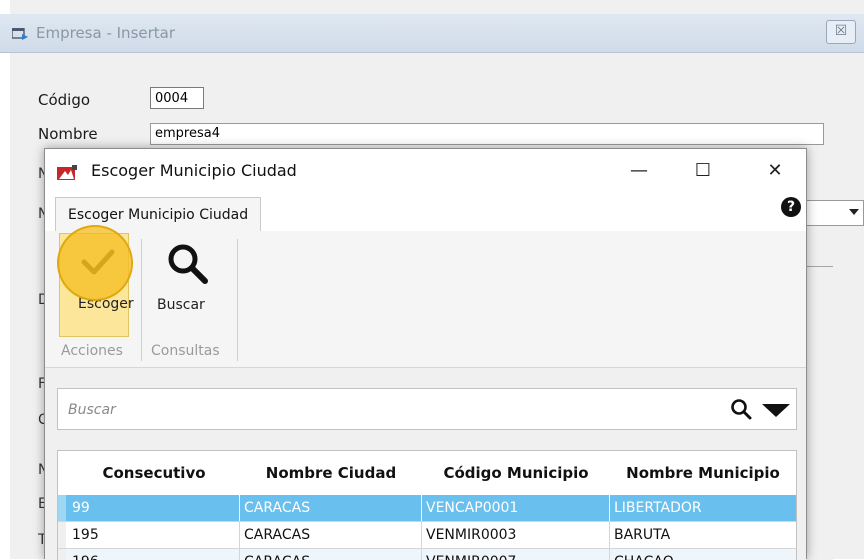 The width and height of the screenshot is (864, 560). Describe the element at coordinates (854, 212) in the screenshot. I see `chevron-down-icon` at that location.